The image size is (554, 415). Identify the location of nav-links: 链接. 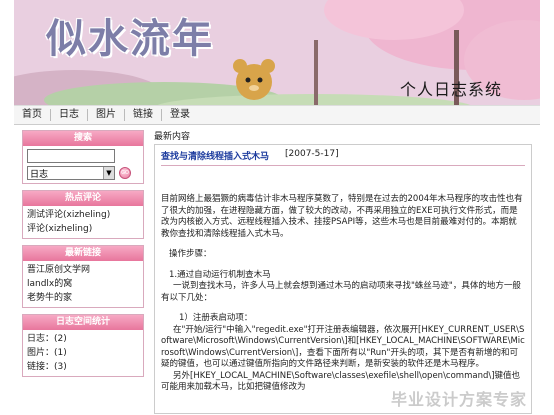
(143, 115).